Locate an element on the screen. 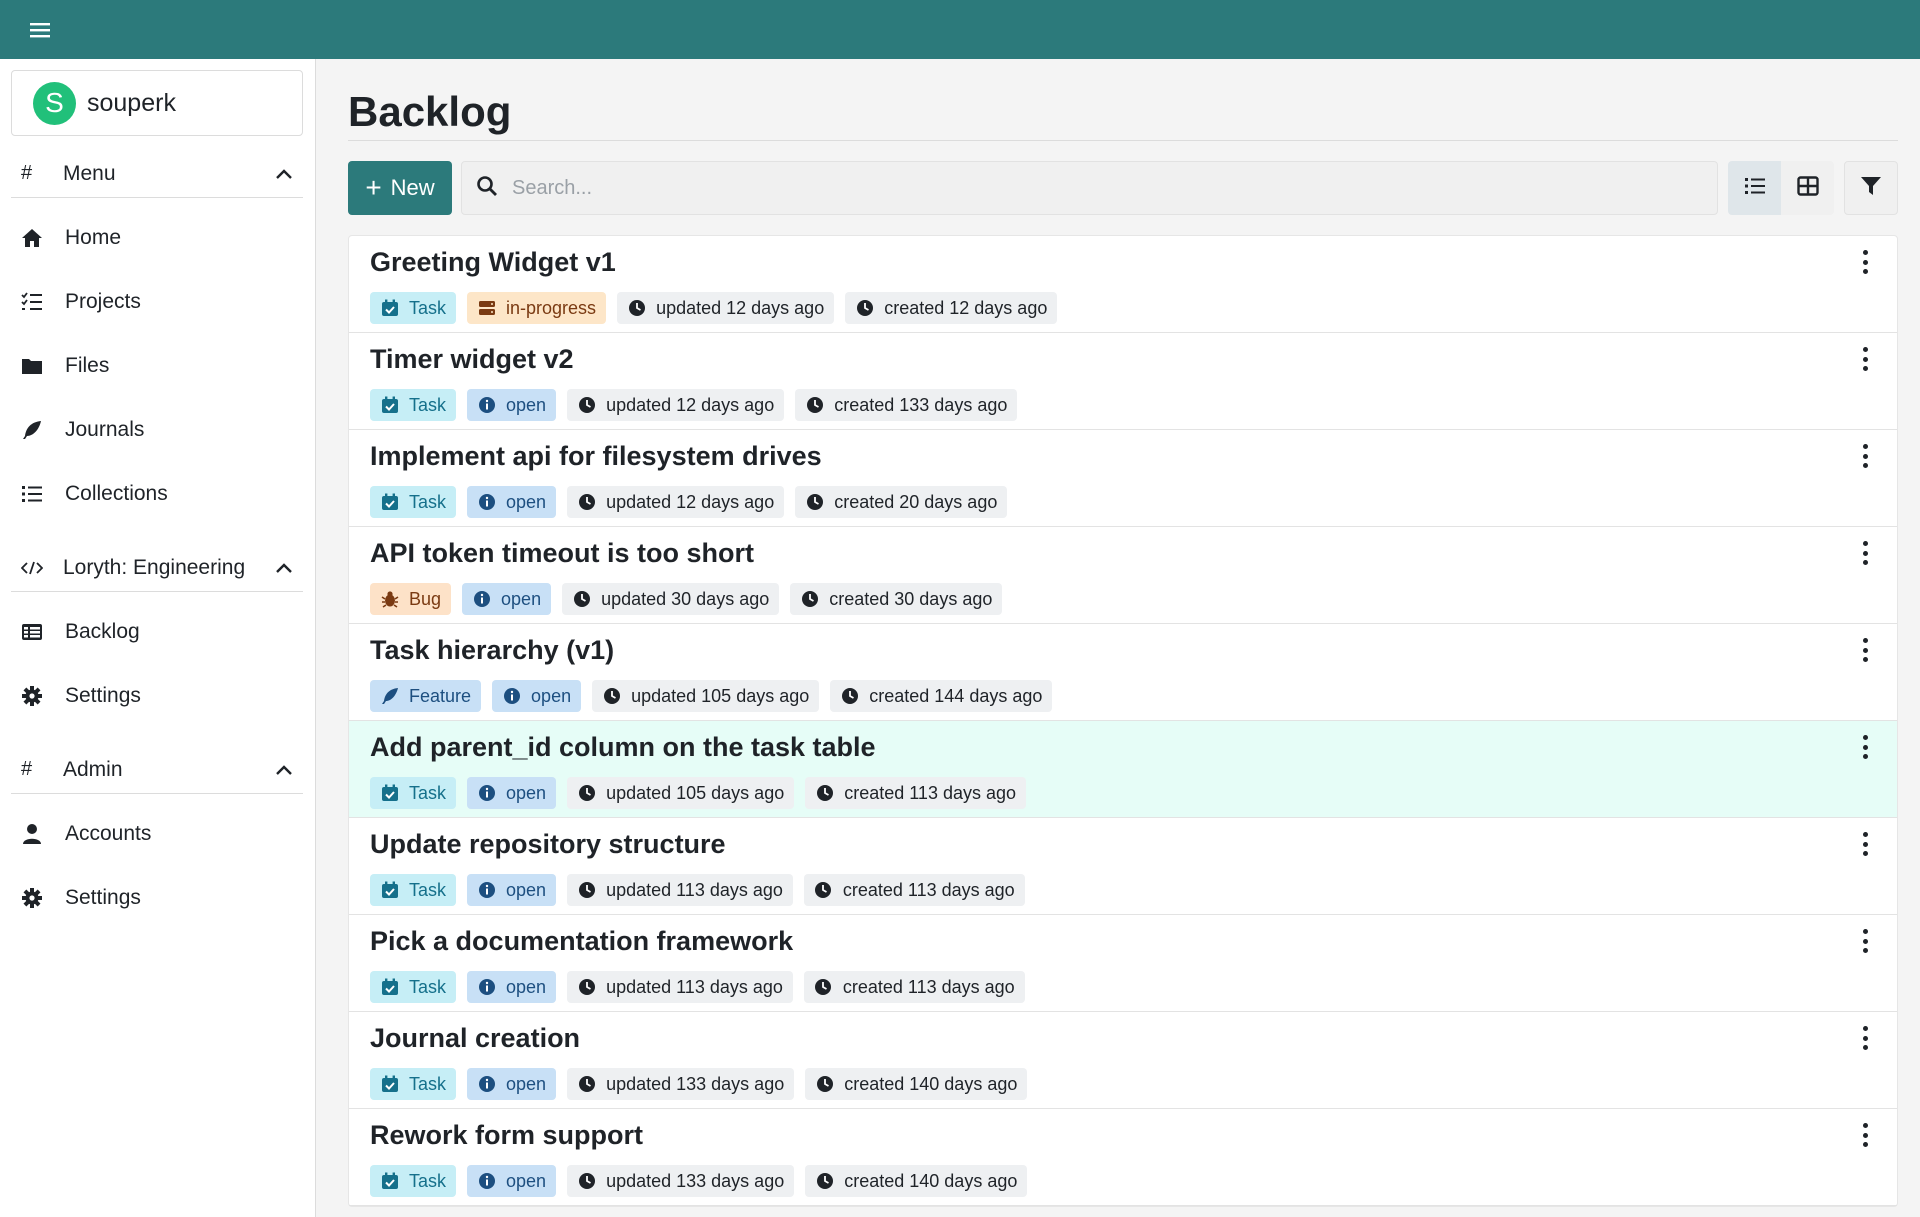 The height and width of the screenshot is (1217, 1920). created-badge: created 30 days ago is located at coordinates (896, 599).